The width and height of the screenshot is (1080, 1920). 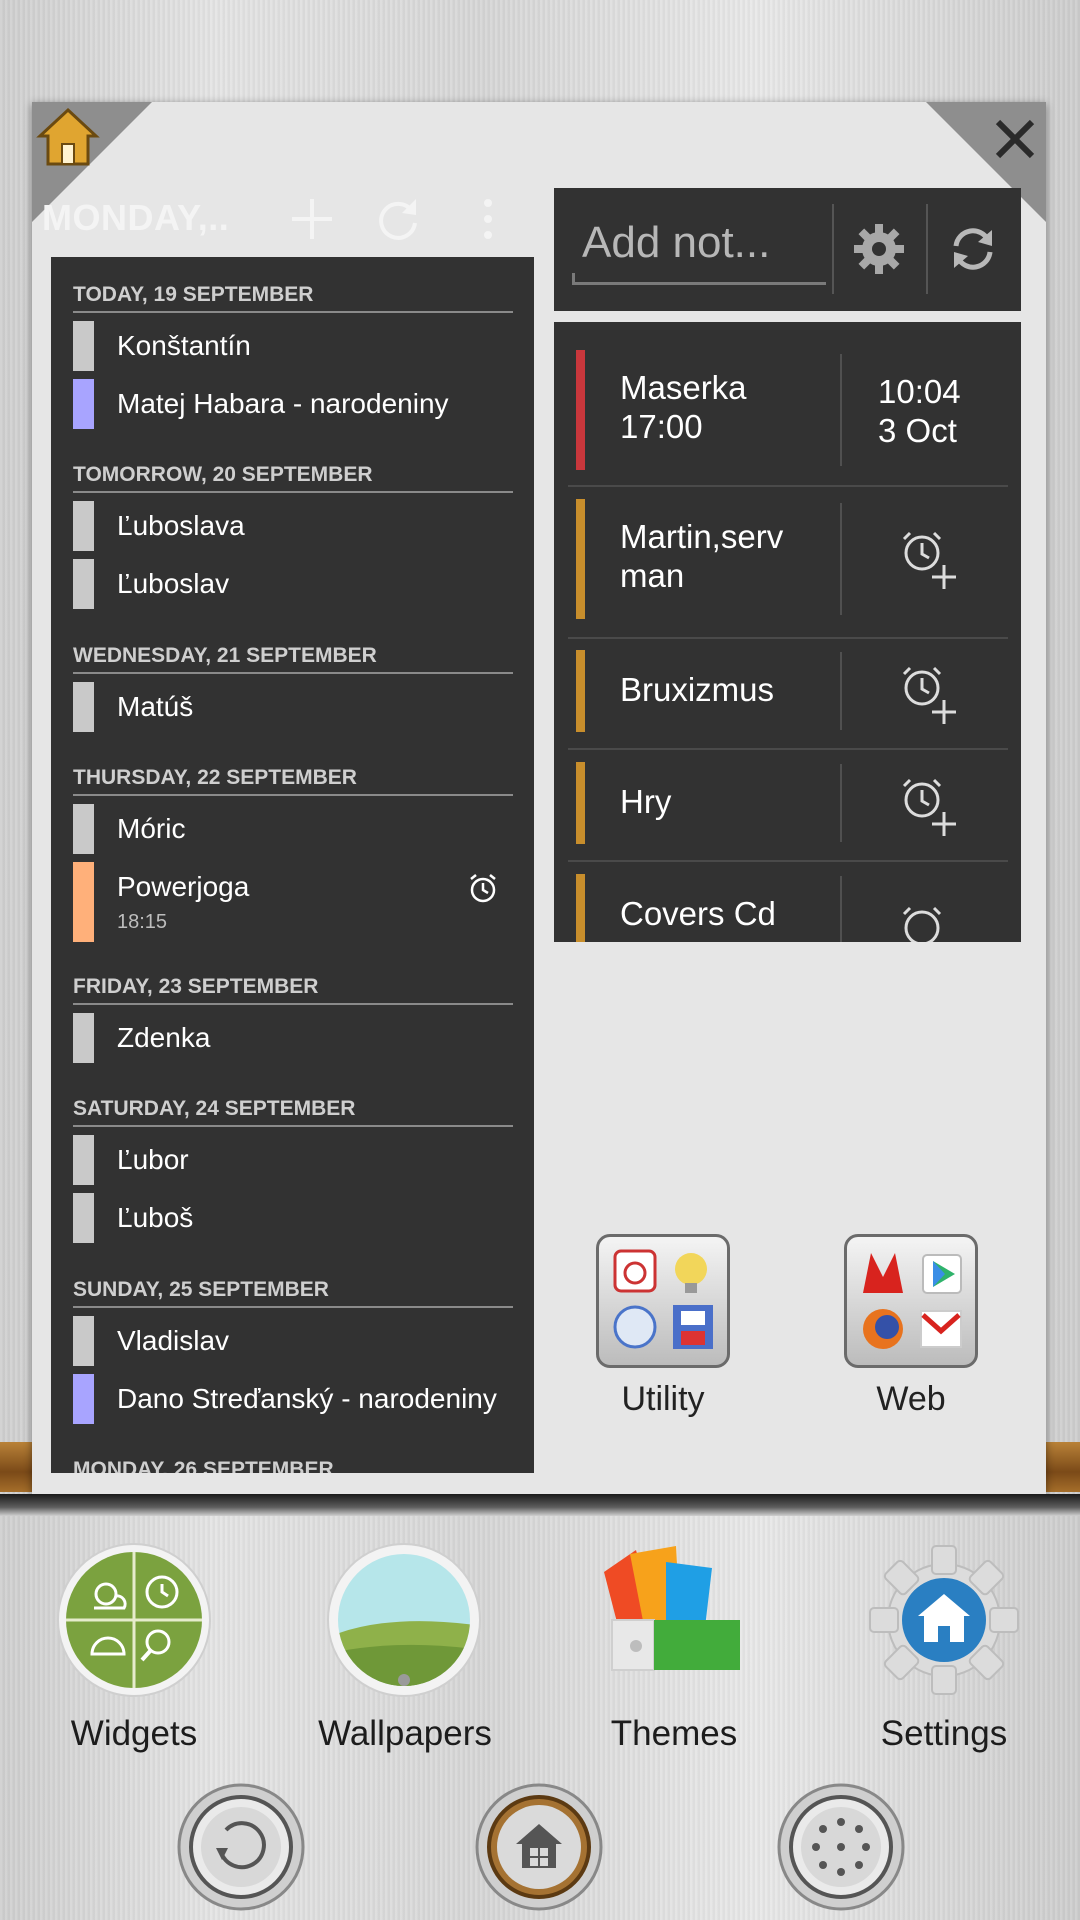 I want to click on note-item: Bruxizmus, so click(x=788, y=700).